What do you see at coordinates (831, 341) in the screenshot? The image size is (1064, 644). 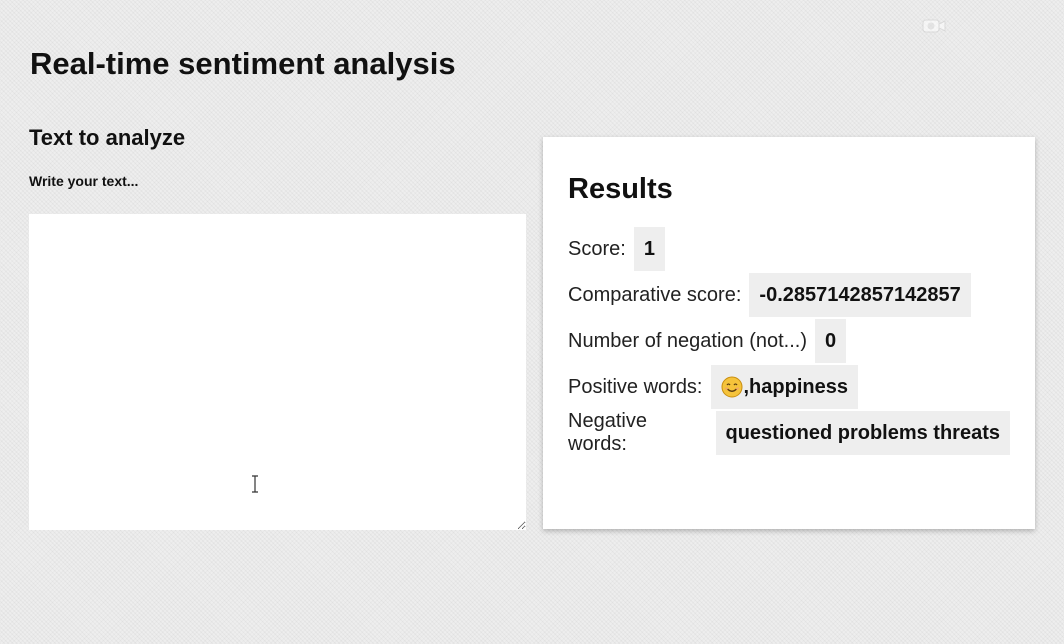 I see `negation-count-value: 0` at bounding box center [831, 341].